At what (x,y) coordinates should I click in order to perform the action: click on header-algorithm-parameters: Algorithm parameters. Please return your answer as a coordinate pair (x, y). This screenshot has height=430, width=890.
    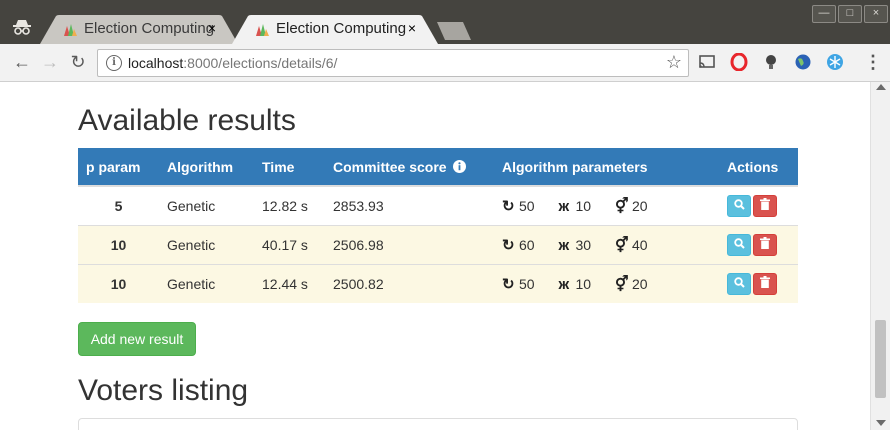
    Looking at the image, I should click on (606, 167).